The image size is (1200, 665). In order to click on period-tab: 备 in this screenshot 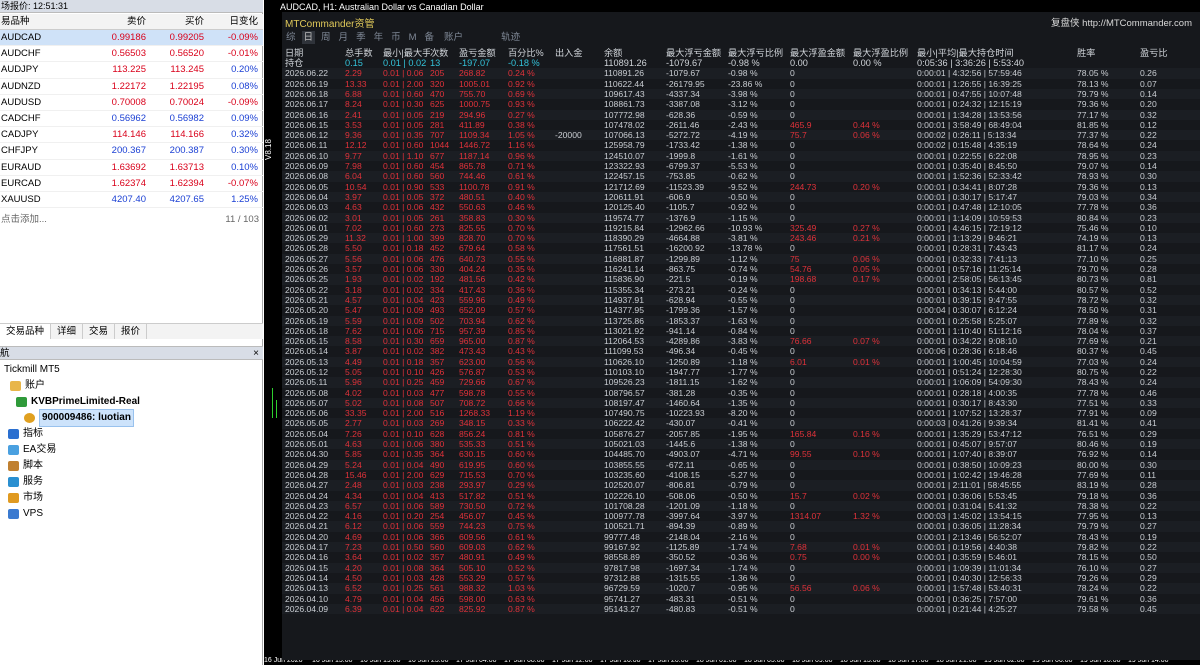, I will do `click(430, 37)`.